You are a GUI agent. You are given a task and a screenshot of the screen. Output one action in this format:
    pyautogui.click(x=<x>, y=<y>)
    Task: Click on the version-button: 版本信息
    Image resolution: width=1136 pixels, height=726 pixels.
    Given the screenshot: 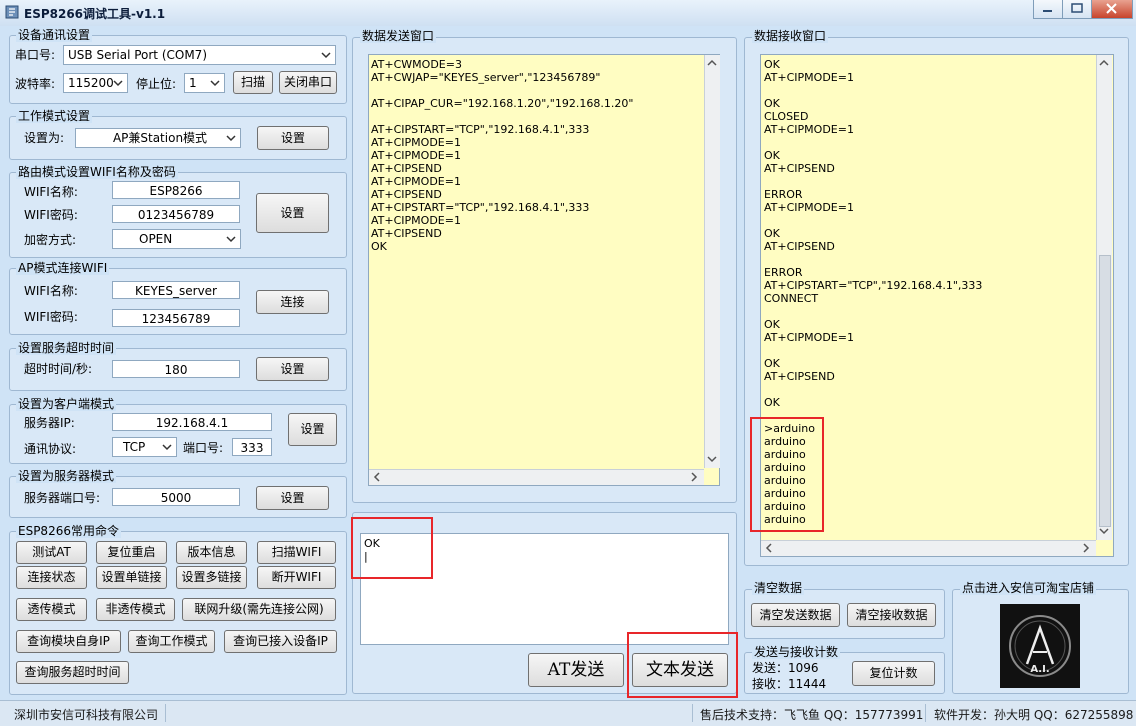 What is the action you would take?
    pyautogui.click(x=211, y=552)
    